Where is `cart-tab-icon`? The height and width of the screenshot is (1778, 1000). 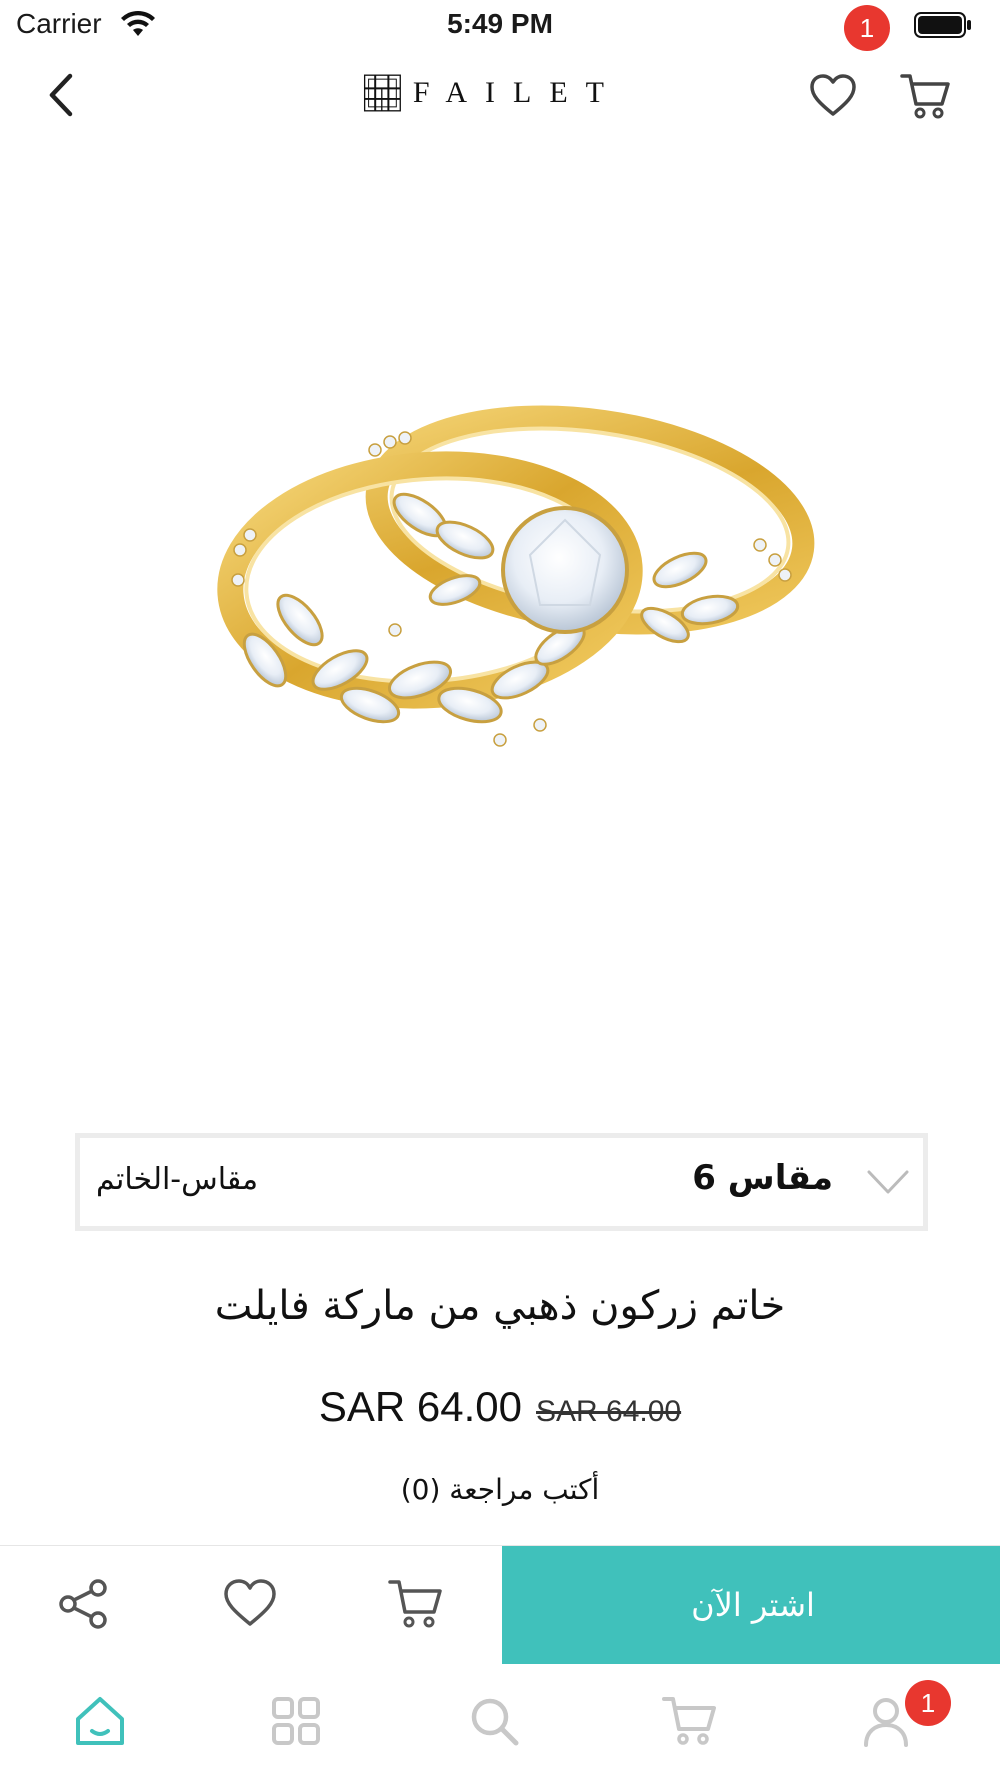 cart-tab-icon is located at coordinates (690, 1721).